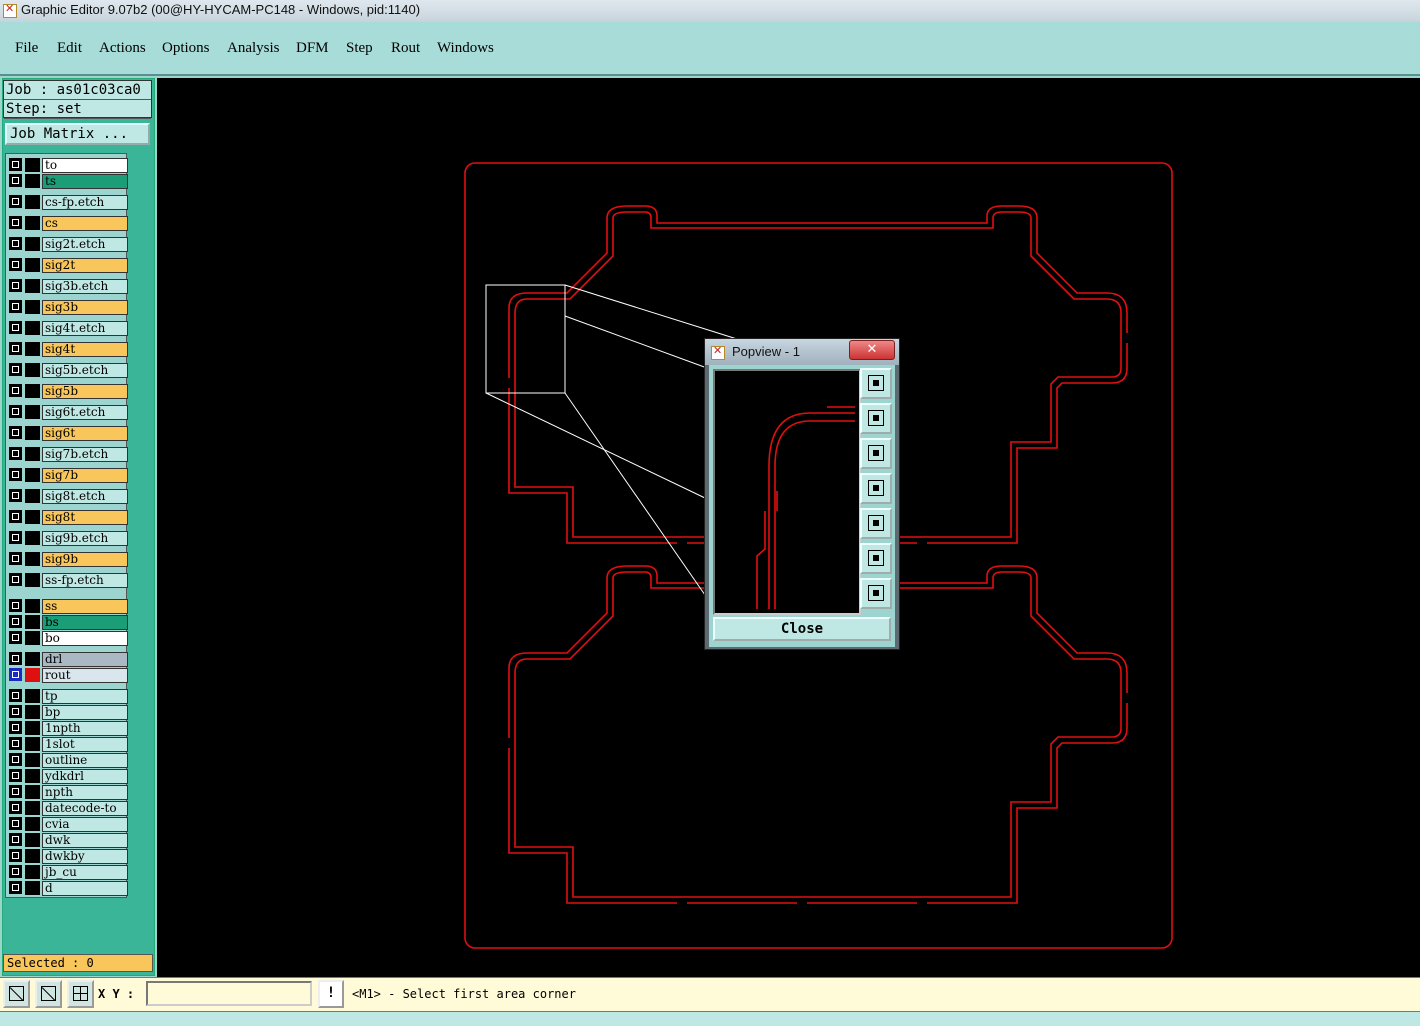 The width and height of the screenshot is (1420, 1026). What do you see at coordinates (122, 48) in the screenshot?
I see `menu-actions: Actions` at bounding box center [122, 48].